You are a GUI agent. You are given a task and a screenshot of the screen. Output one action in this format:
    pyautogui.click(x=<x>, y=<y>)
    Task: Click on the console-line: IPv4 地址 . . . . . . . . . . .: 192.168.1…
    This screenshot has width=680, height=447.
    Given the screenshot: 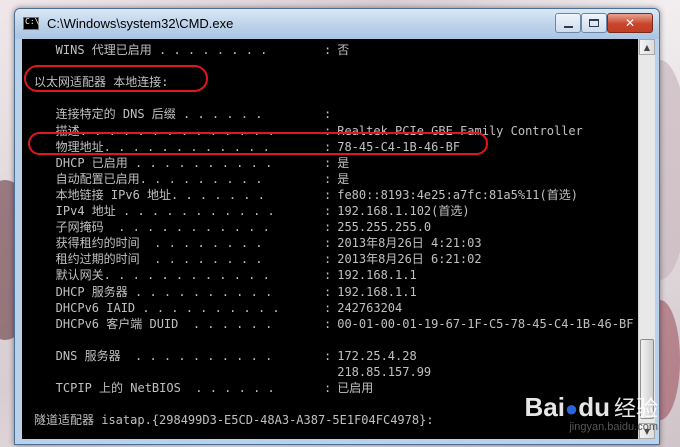 What is the action you would take?
    pyautogui.click(x=252, y=211)
    